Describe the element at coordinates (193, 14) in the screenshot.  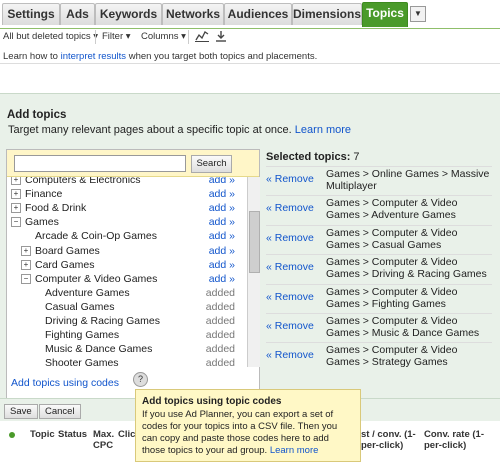
I see `tab-networks: Networks` at that location.